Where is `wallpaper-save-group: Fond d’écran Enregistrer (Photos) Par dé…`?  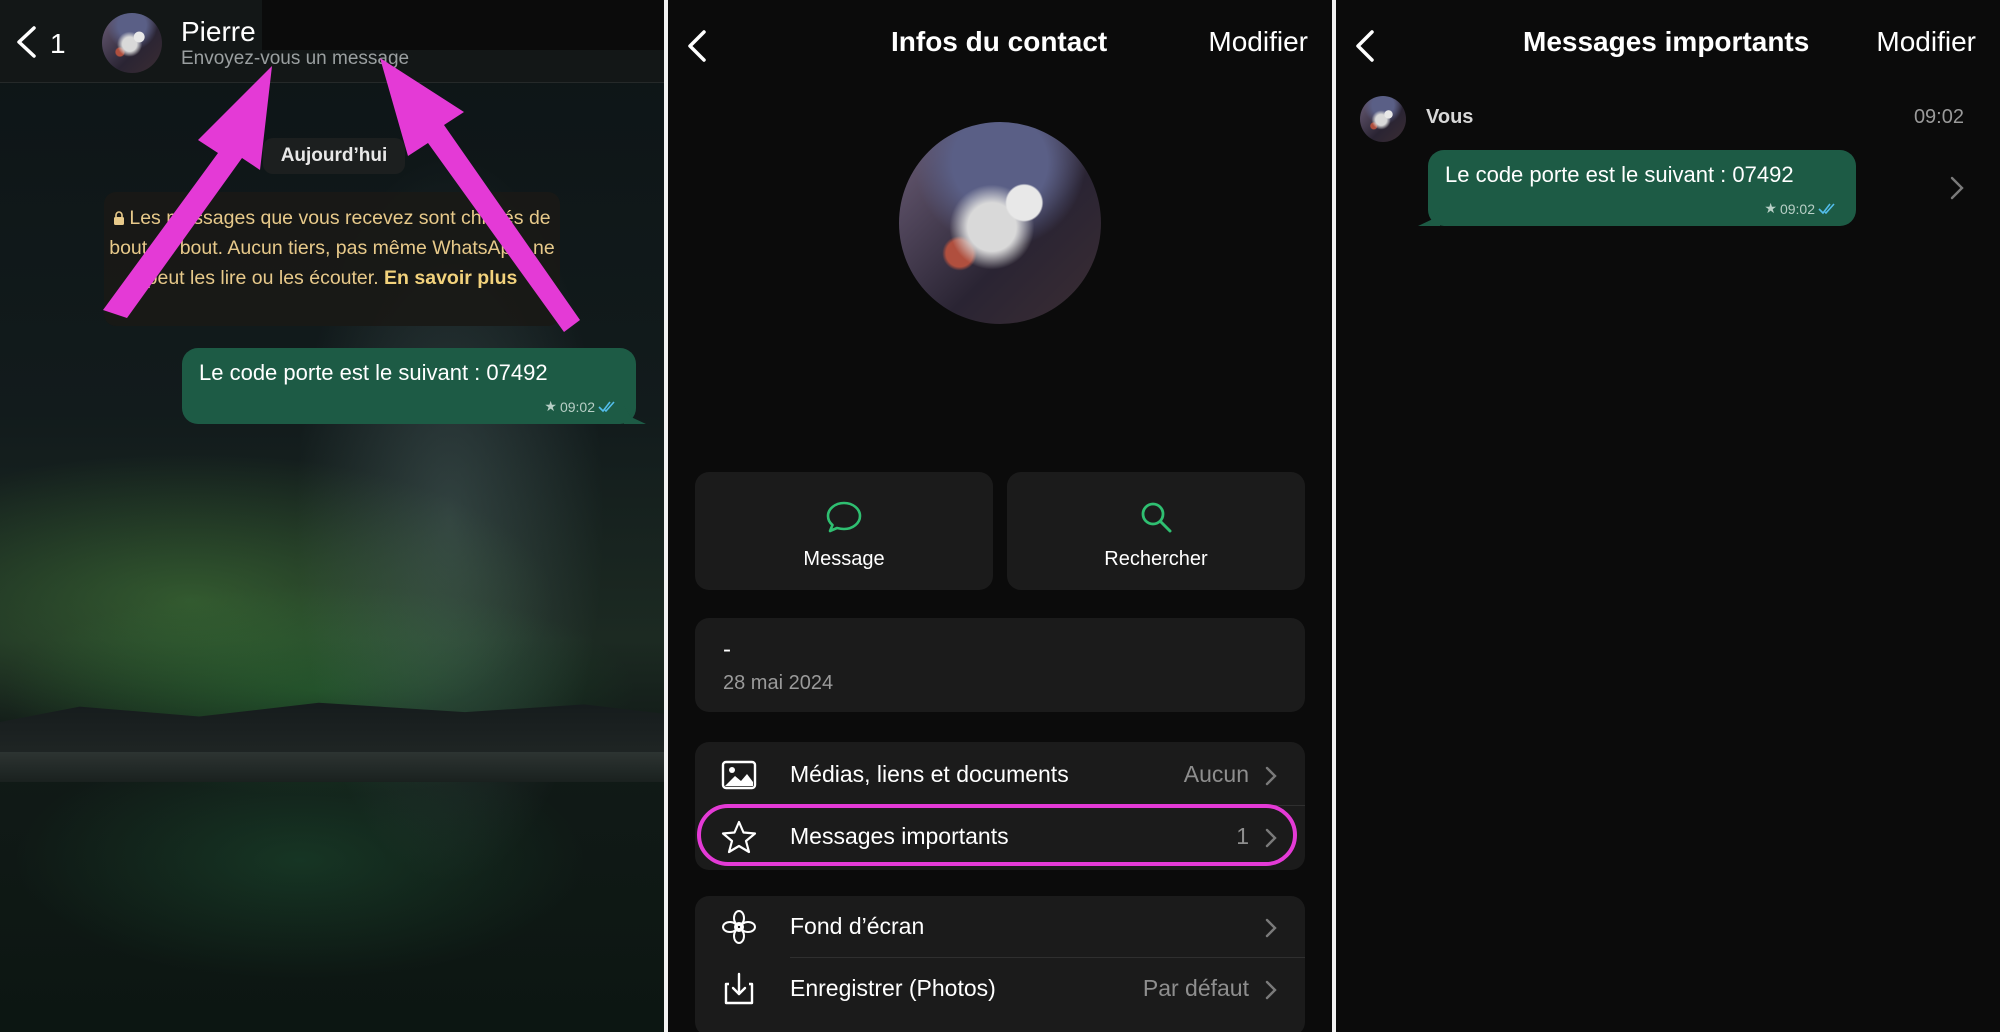 wallpaper-save-group: Fond d’écran Enregistrer (Photos) Par dé… is located at coordinates (1000, 964).